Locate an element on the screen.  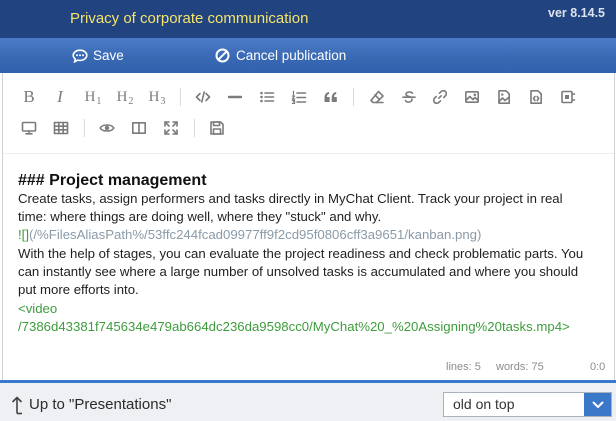
action-bar: Save Cancel publication is located at coordinates (308, 55).